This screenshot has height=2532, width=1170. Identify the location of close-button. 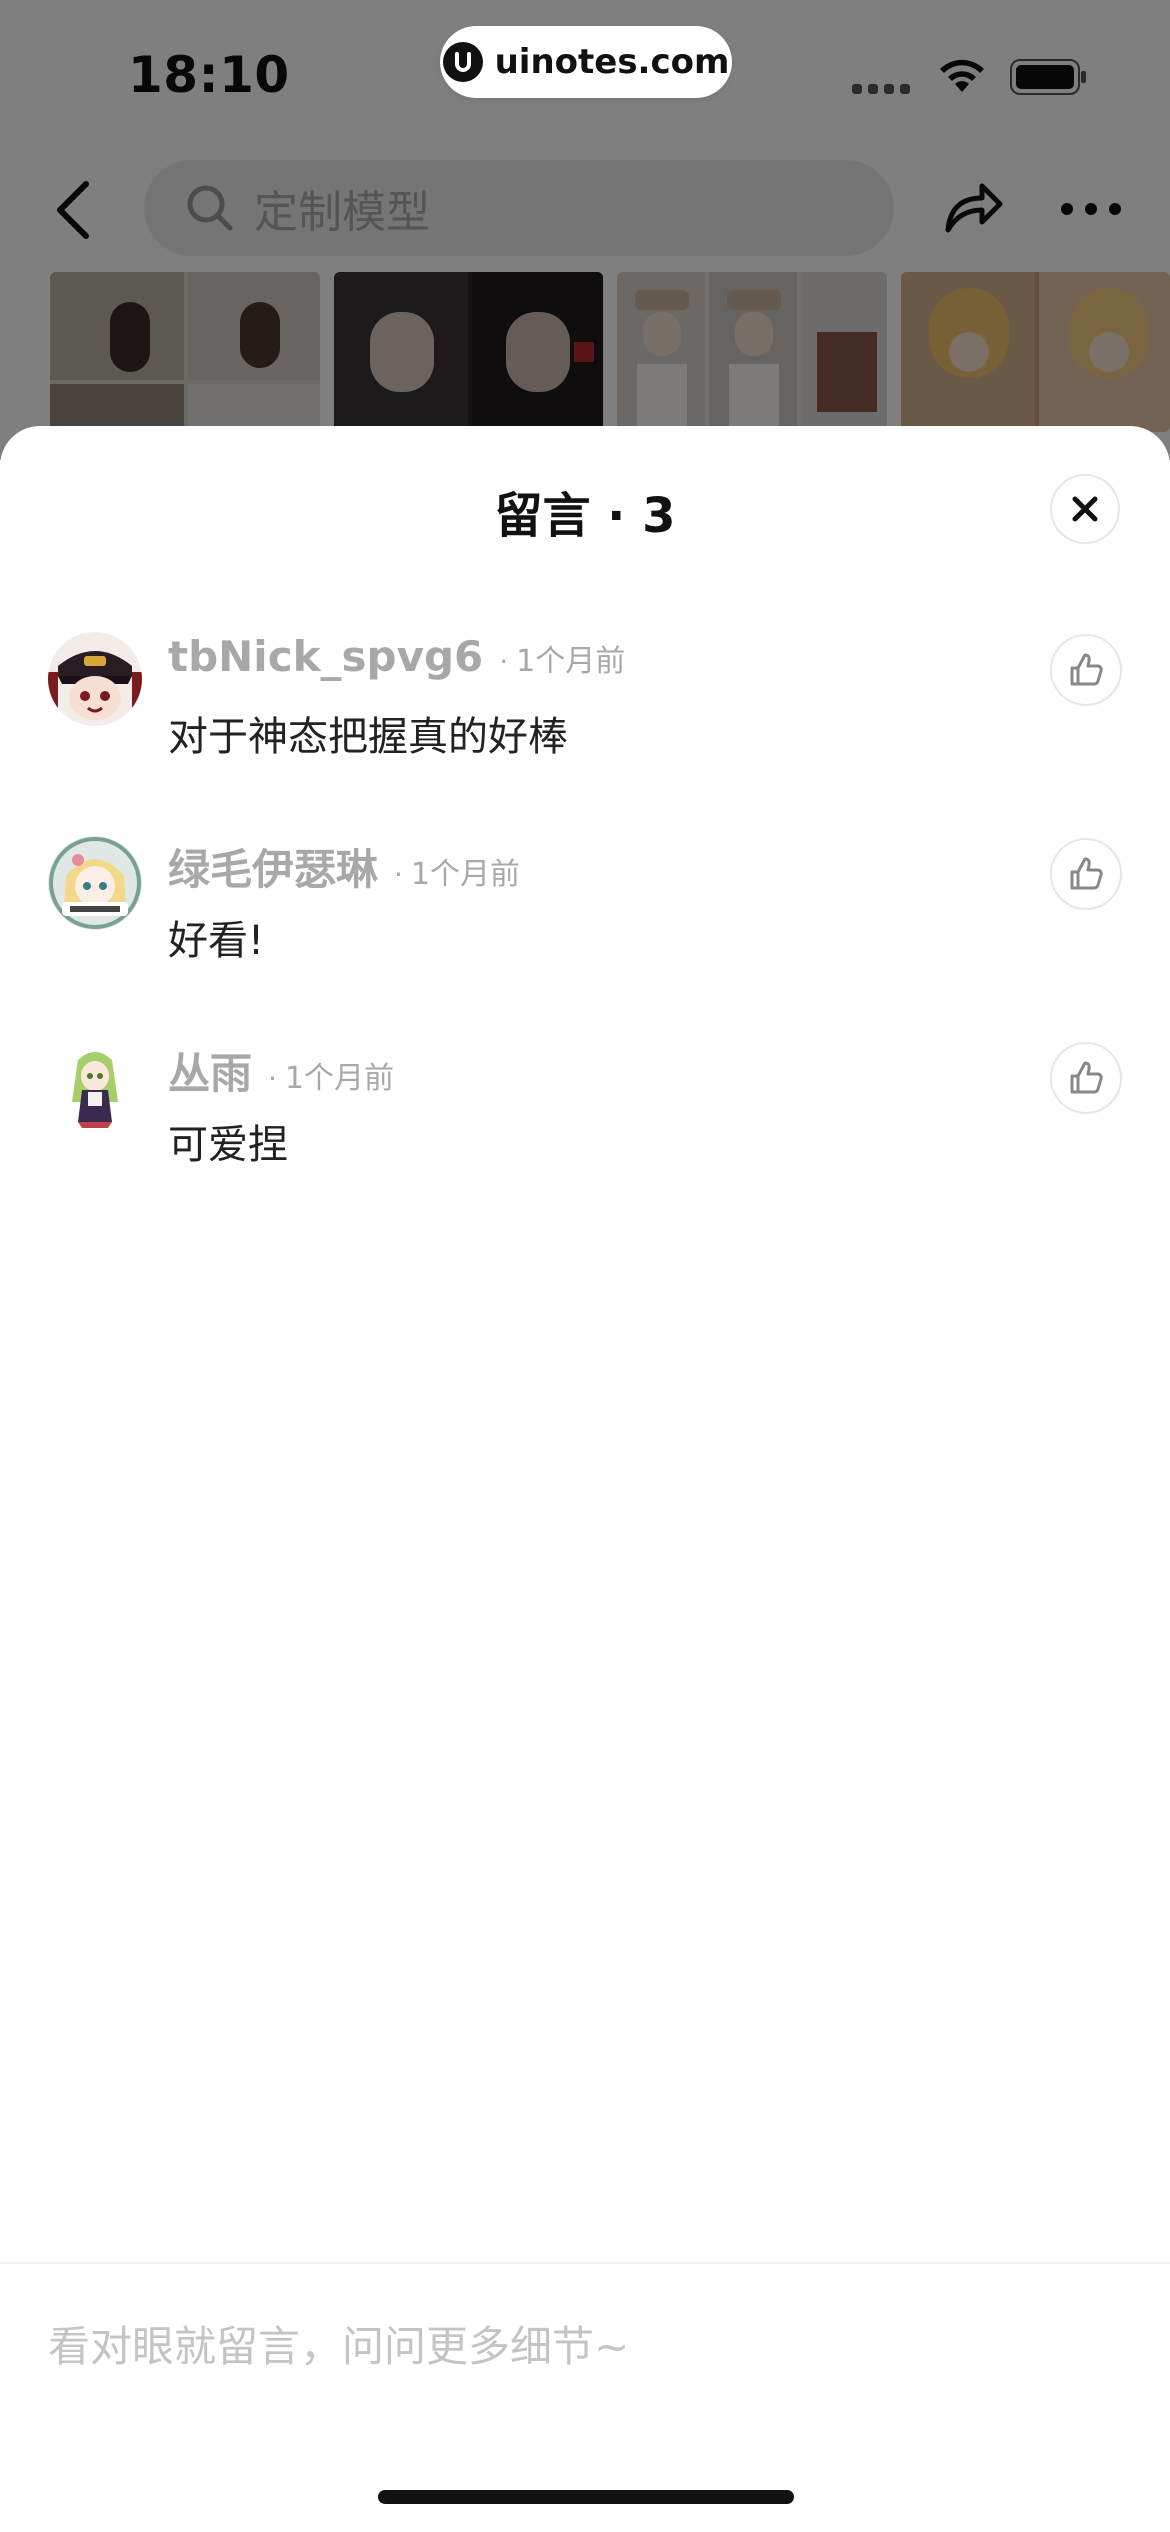
(1085, 509).